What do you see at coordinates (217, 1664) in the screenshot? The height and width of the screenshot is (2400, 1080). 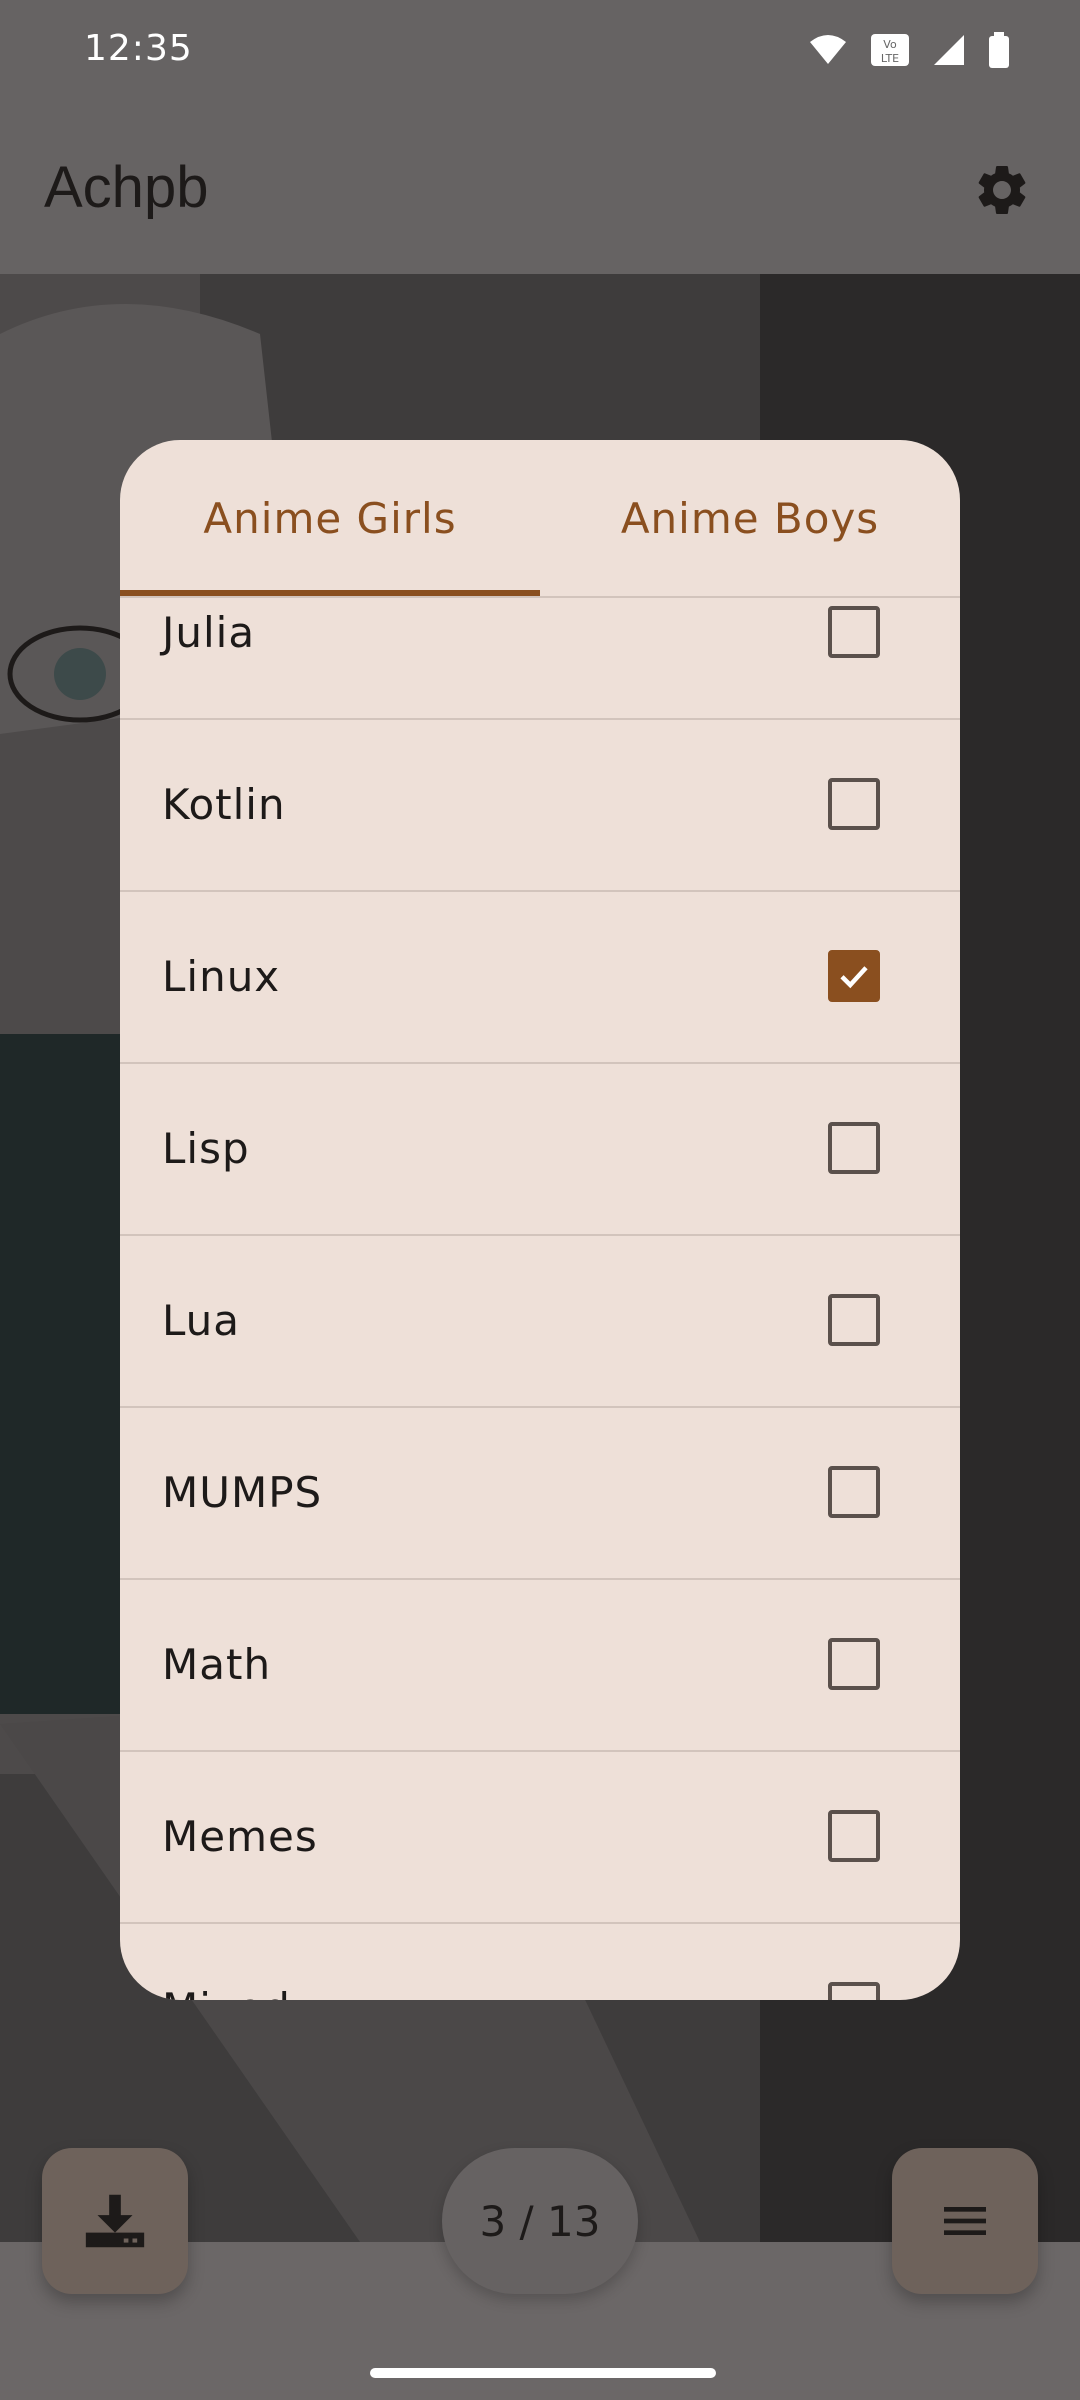 I see `list-item-label: Math` at bounding box center [217, 1664].